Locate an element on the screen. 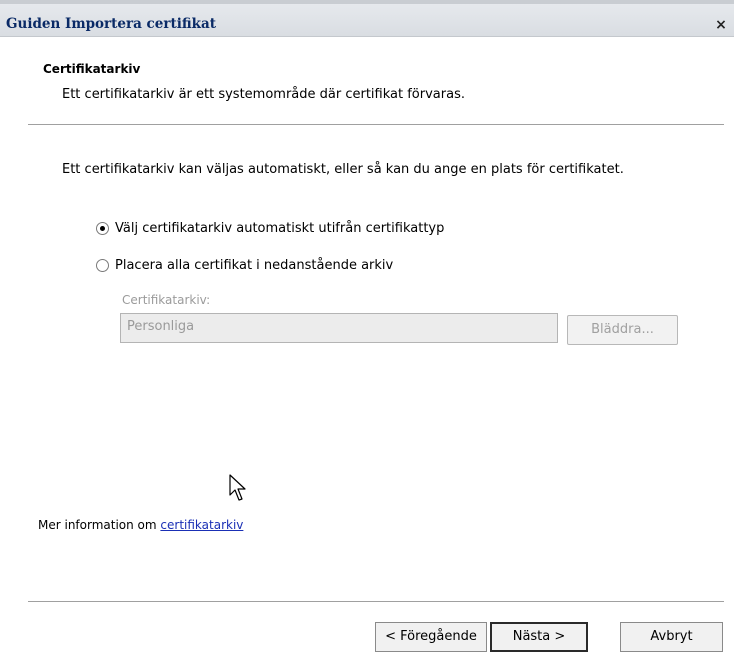 The width and height of the screenshot is (734, 666). close-button: × is located at coordinates (721, 26).